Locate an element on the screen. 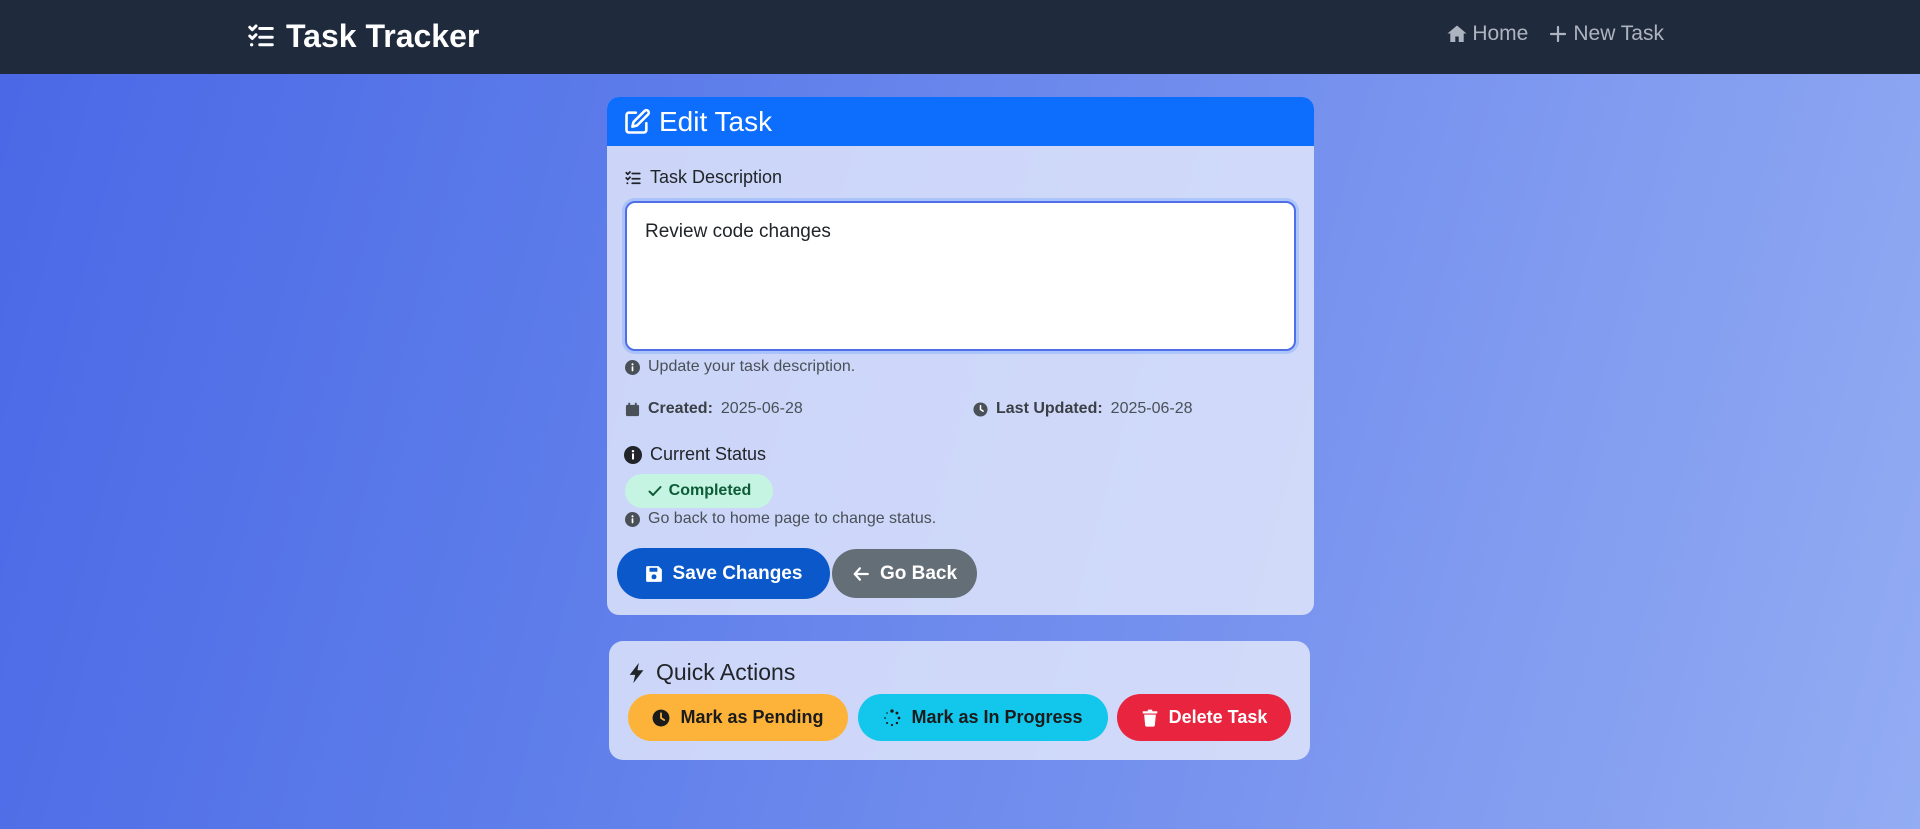 The image size is (1920, 829). description-help-text: Update your task description. is located at coordinates (752, 366).